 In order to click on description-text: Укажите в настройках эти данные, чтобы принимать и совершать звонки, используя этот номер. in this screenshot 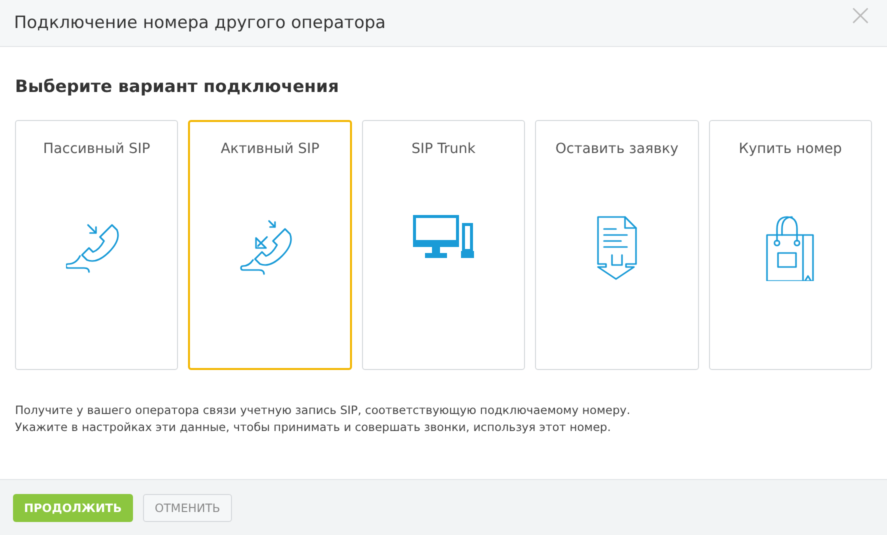, I will do `click(313, 427)`.